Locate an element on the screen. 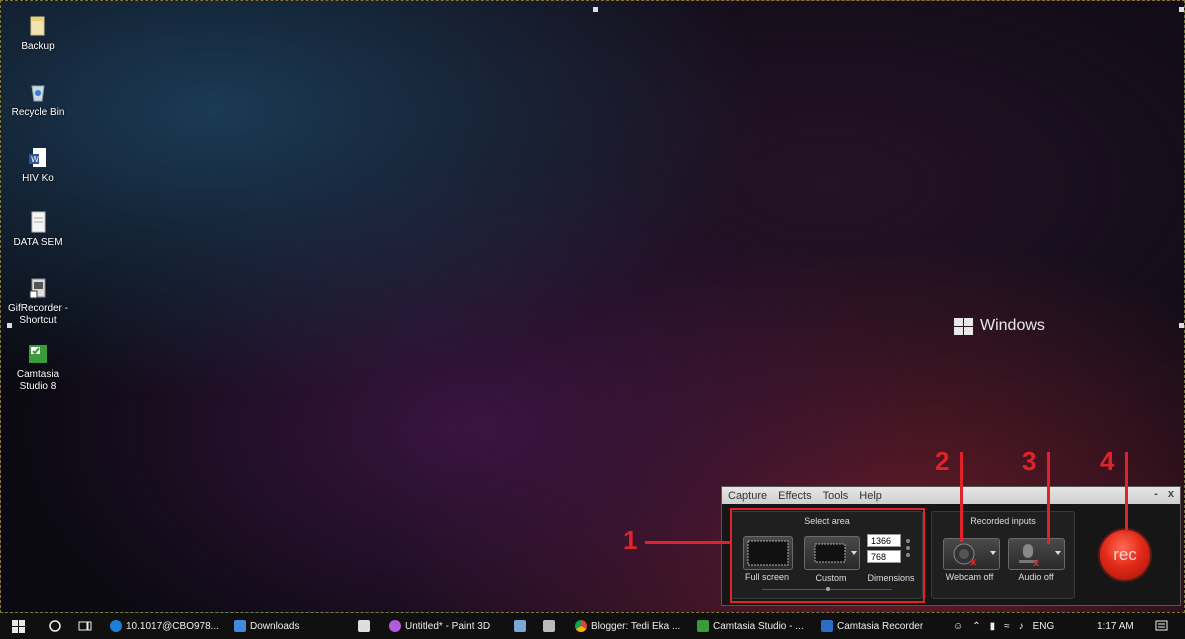  menu-effects: Effects is located at coordinates (794, 496).